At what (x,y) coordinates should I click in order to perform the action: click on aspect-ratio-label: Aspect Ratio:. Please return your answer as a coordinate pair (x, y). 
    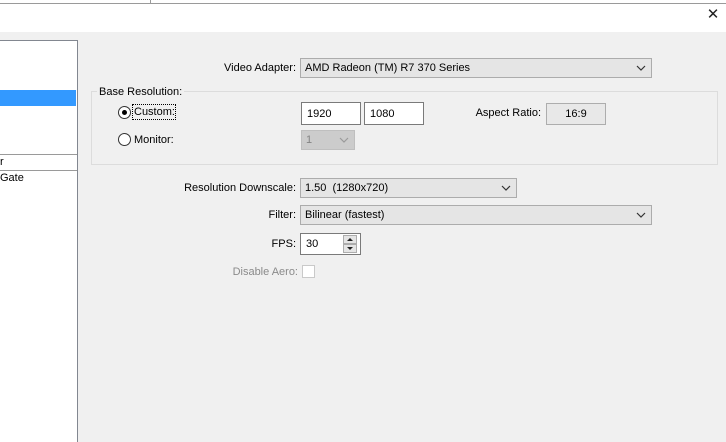
    Looking at the image, I should click on (508, 113).